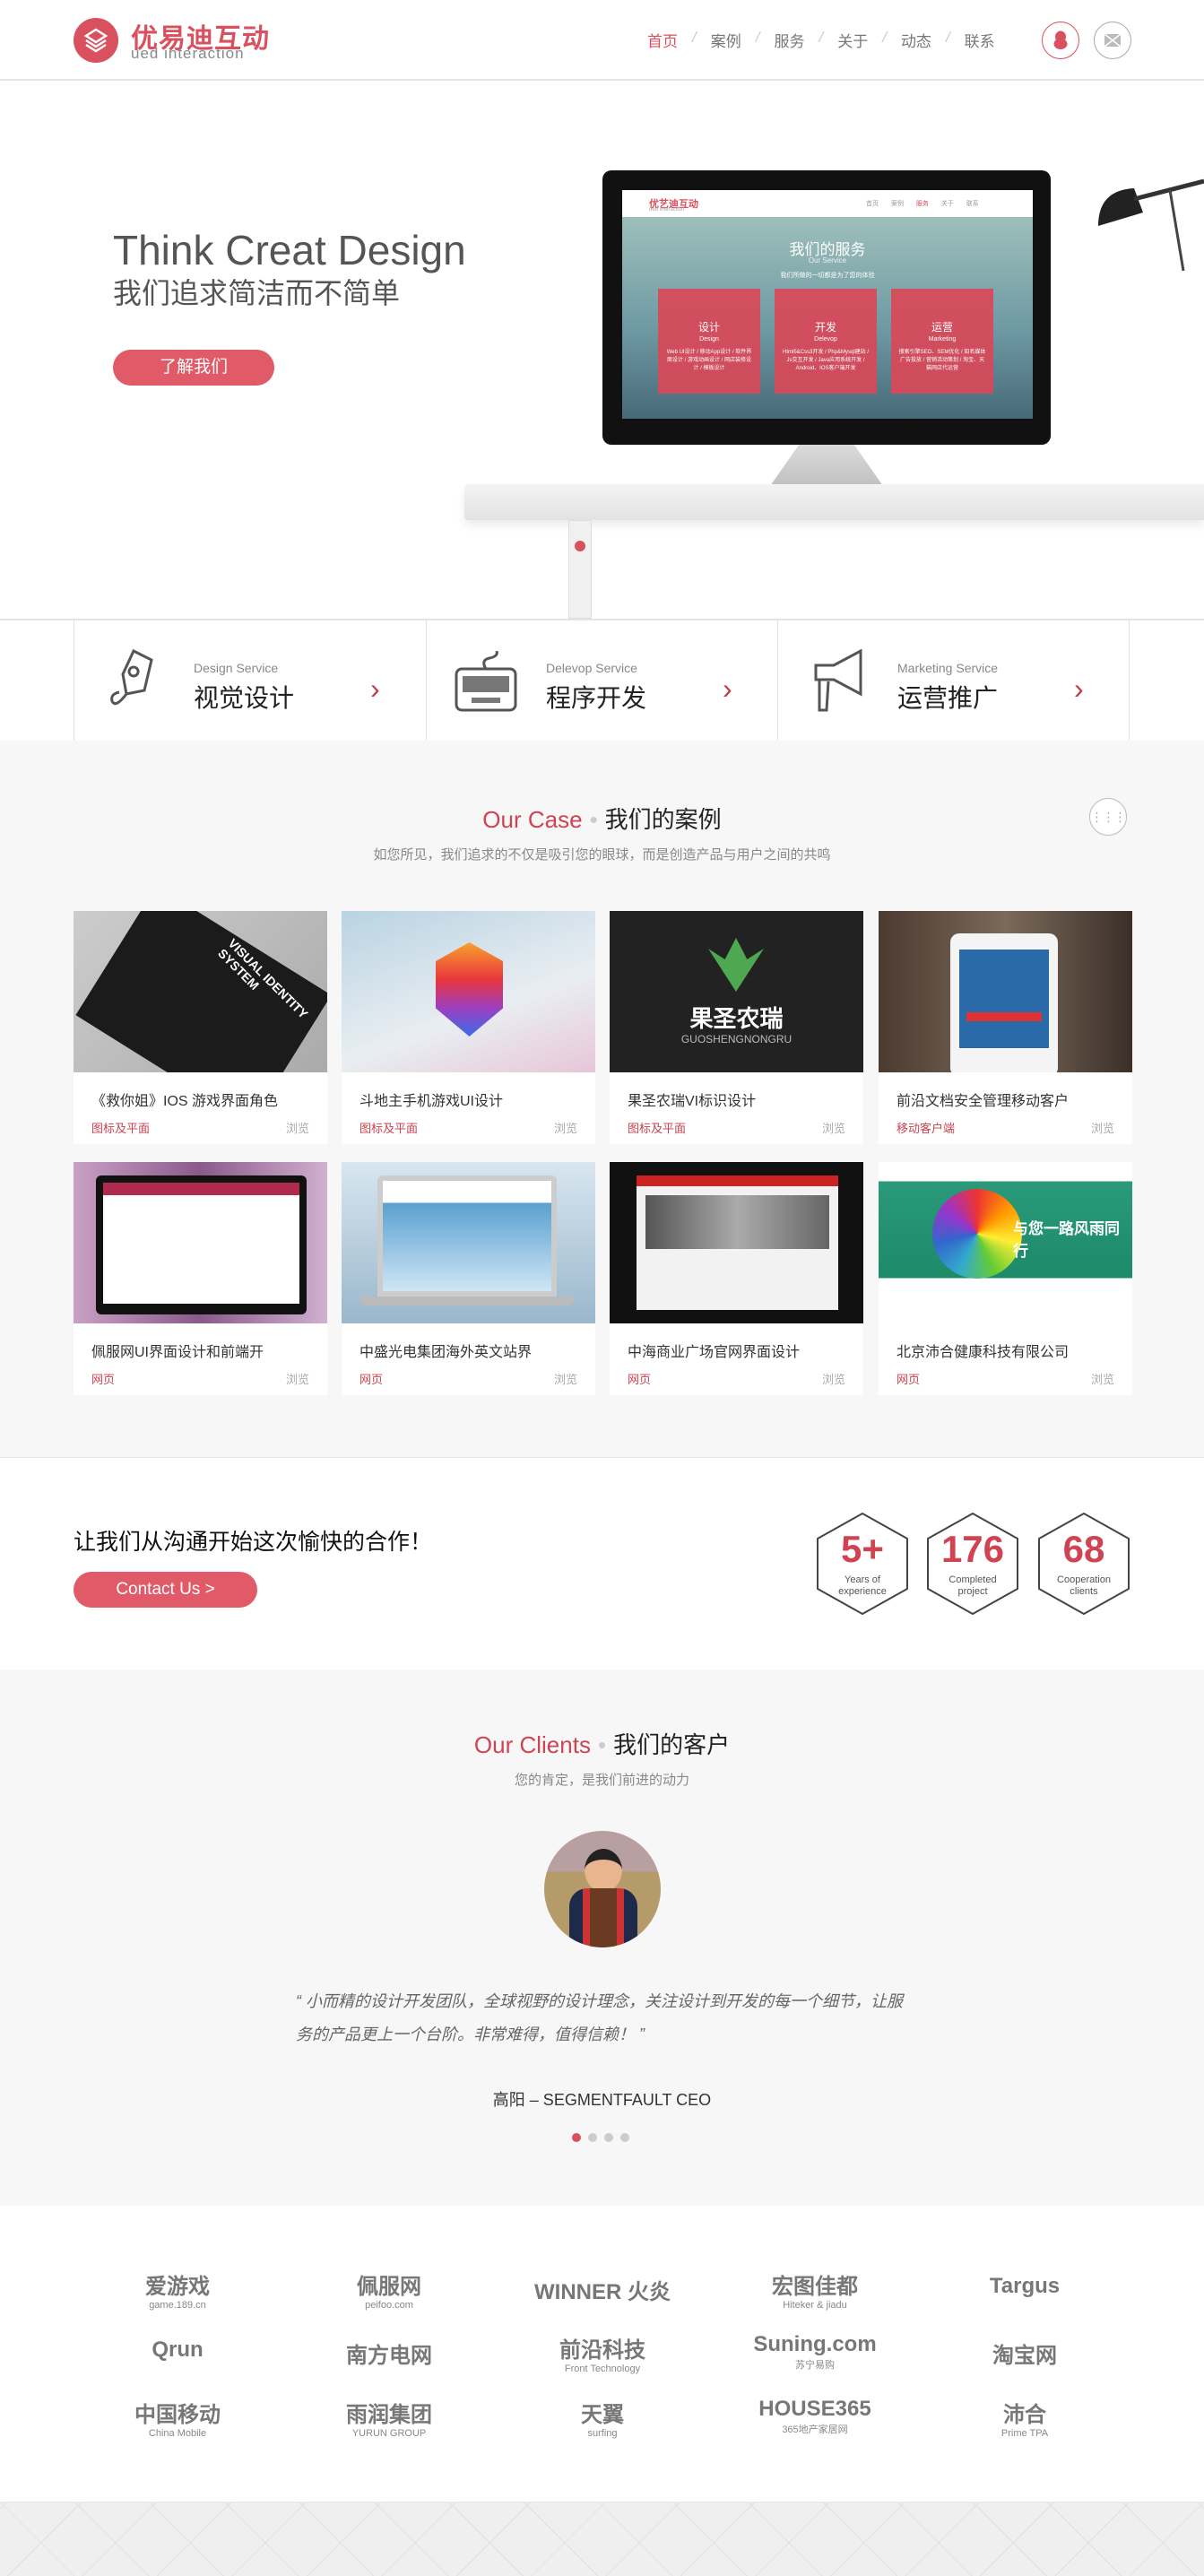 The image size is (1204, 2576). I want to click on case-title: 佩服网UI界面设计和前端开, so click(177, 1352).